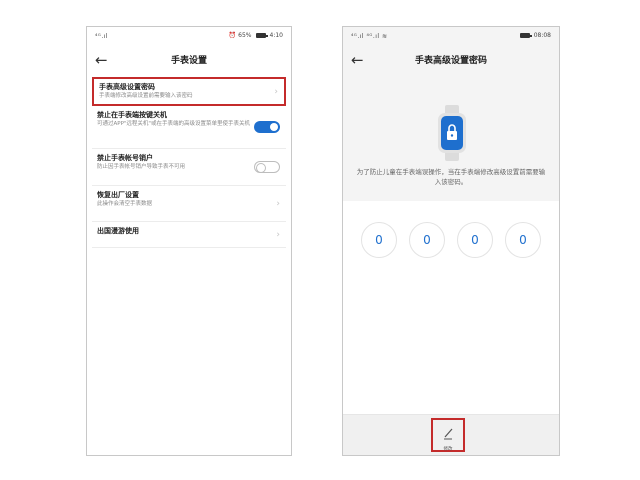  I want to click on edit-label: 修改, so click(448, 449).